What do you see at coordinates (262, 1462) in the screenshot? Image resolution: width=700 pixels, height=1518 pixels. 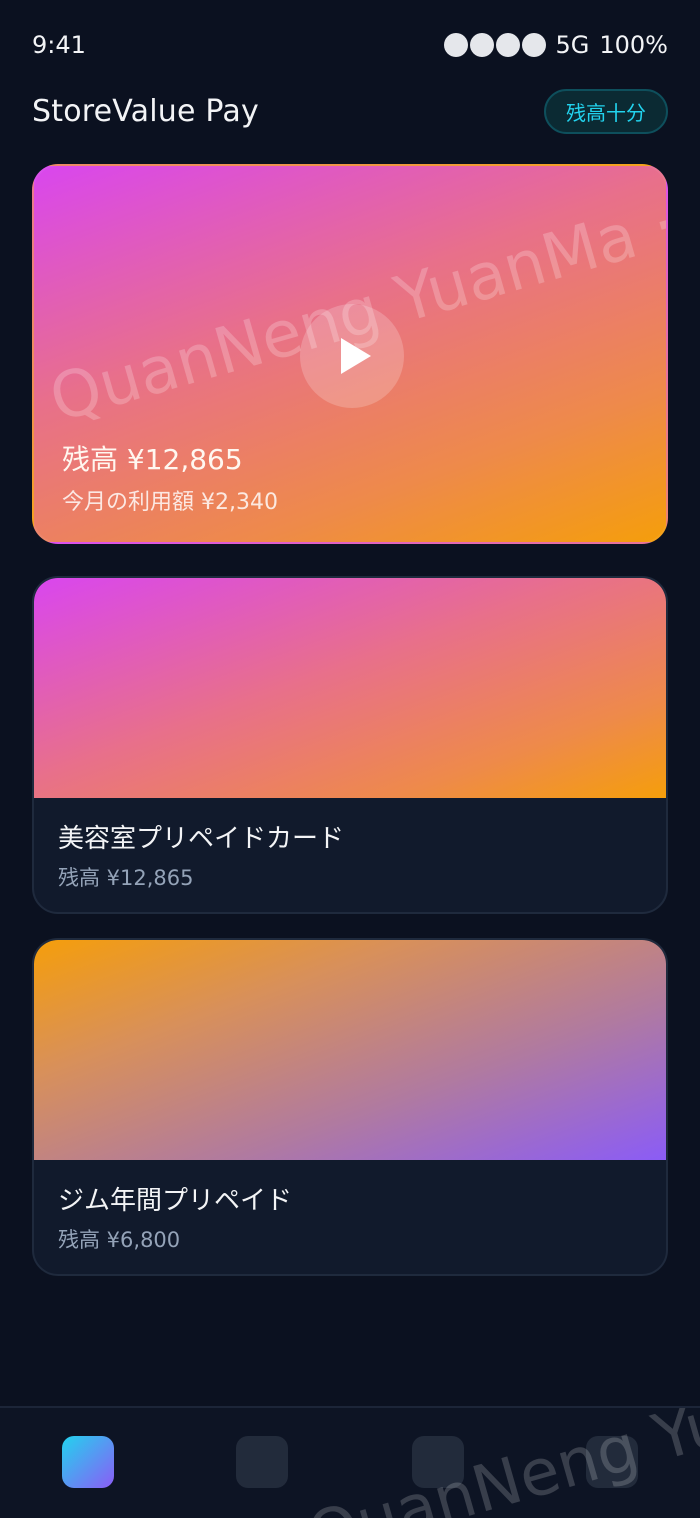 I see `nav-cards-icon` at bounding box center [262, 1462].